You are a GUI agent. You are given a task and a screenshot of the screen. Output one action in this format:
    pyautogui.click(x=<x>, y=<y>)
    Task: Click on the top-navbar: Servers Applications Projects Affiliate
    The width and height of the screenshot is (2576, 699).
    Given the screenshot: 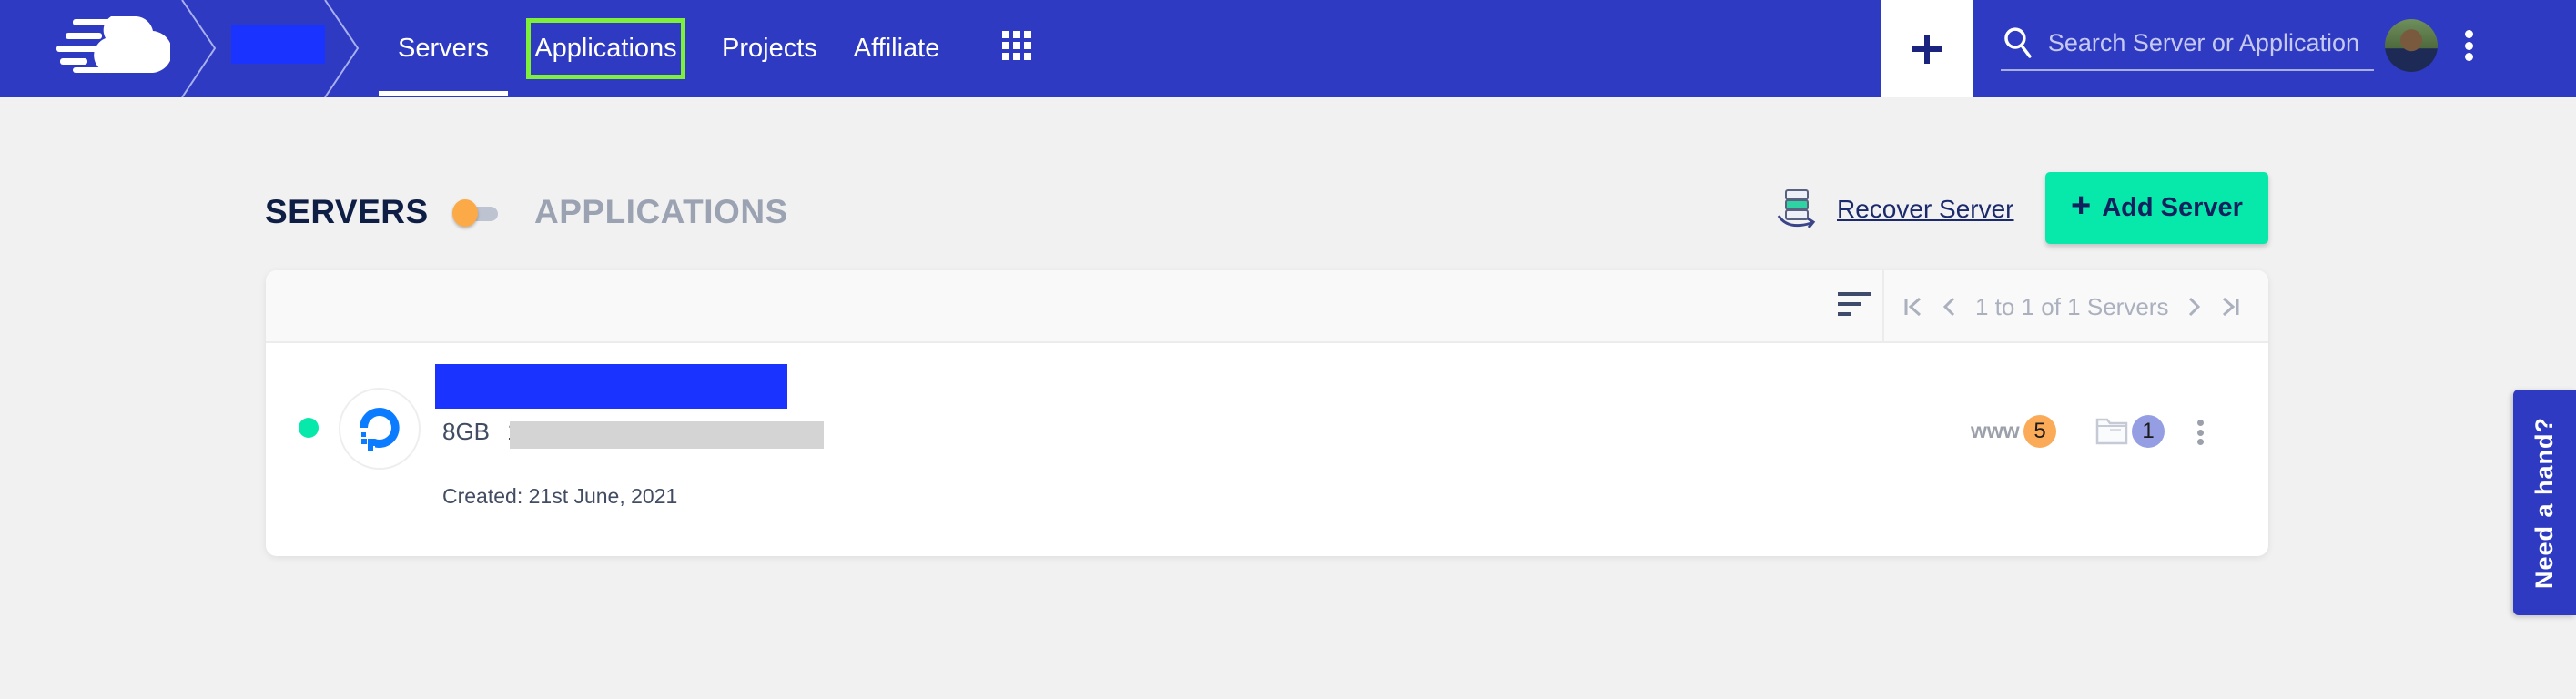 What is the action you would take?
    pyautogui.click(x=1288, y=48)
    